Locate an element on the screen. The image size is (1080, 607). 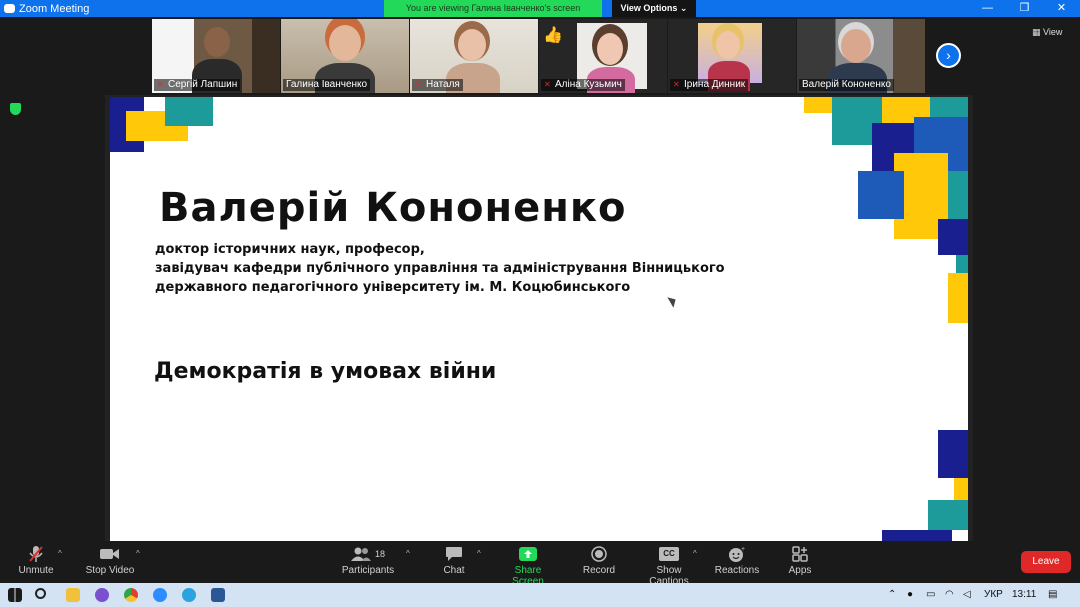
muted-mic-icon is located at coordinates (36, 554).